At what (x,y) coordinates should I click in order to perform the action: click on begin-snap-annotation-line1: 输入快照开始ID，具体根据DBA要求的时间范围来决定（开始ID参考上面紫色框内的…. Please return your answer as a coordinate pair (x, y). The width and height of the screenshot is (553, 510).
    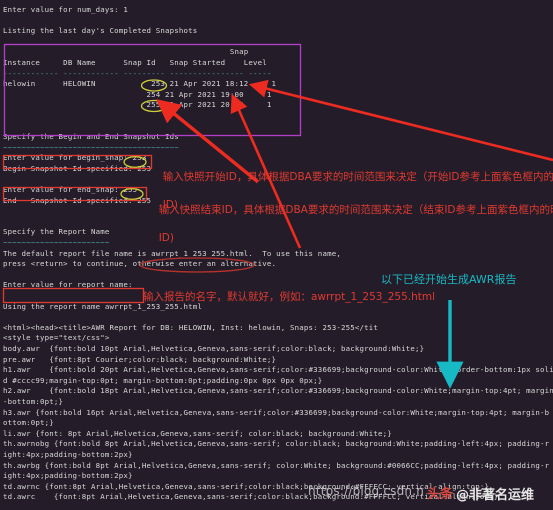
    Looking at the image, I should click on (357, 177).